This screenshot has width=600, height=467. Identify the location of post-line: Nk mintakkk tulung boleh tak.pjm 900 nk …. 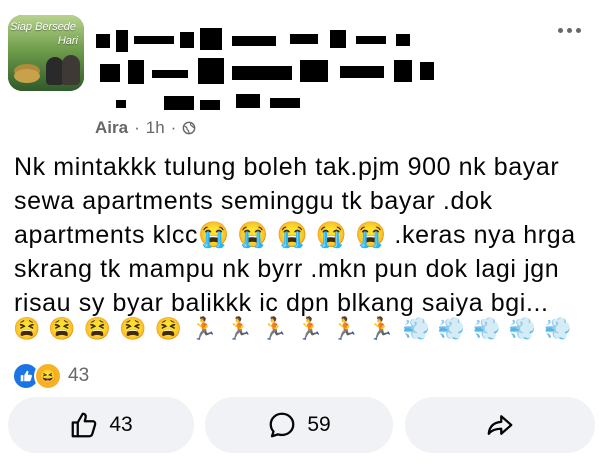
(287, 167).